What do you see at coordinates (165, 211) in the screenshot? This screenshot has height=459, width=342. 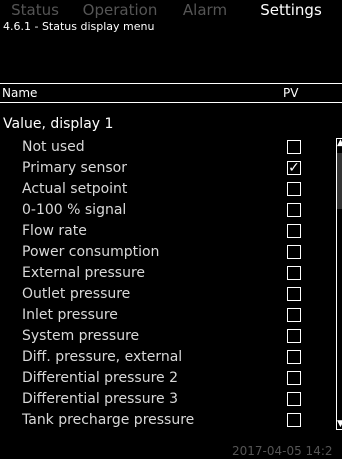 I see `option-row: 0-100 % signal` at bounding box center [165, 211].